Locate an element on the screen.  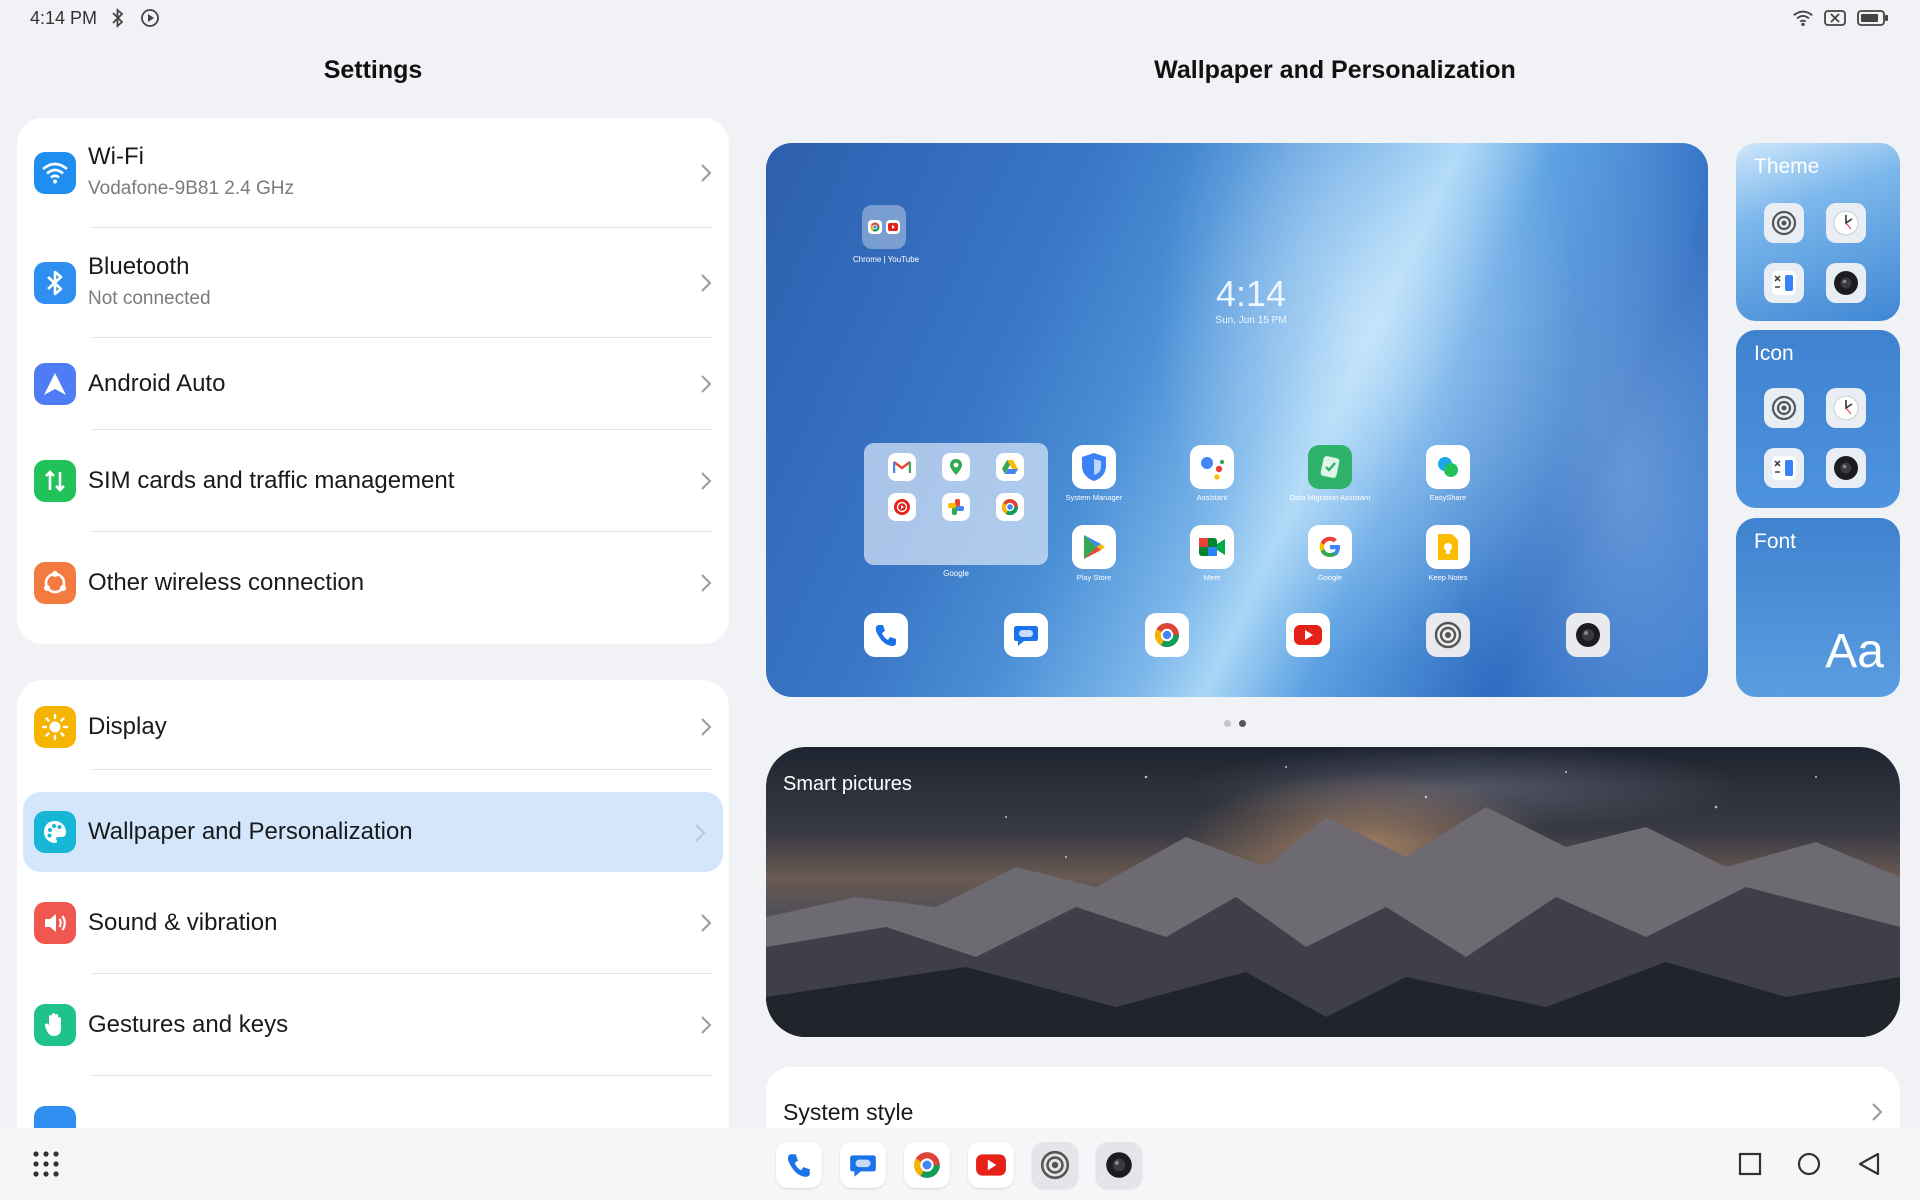
circle-icon is located at coordinates (1809, 1164).